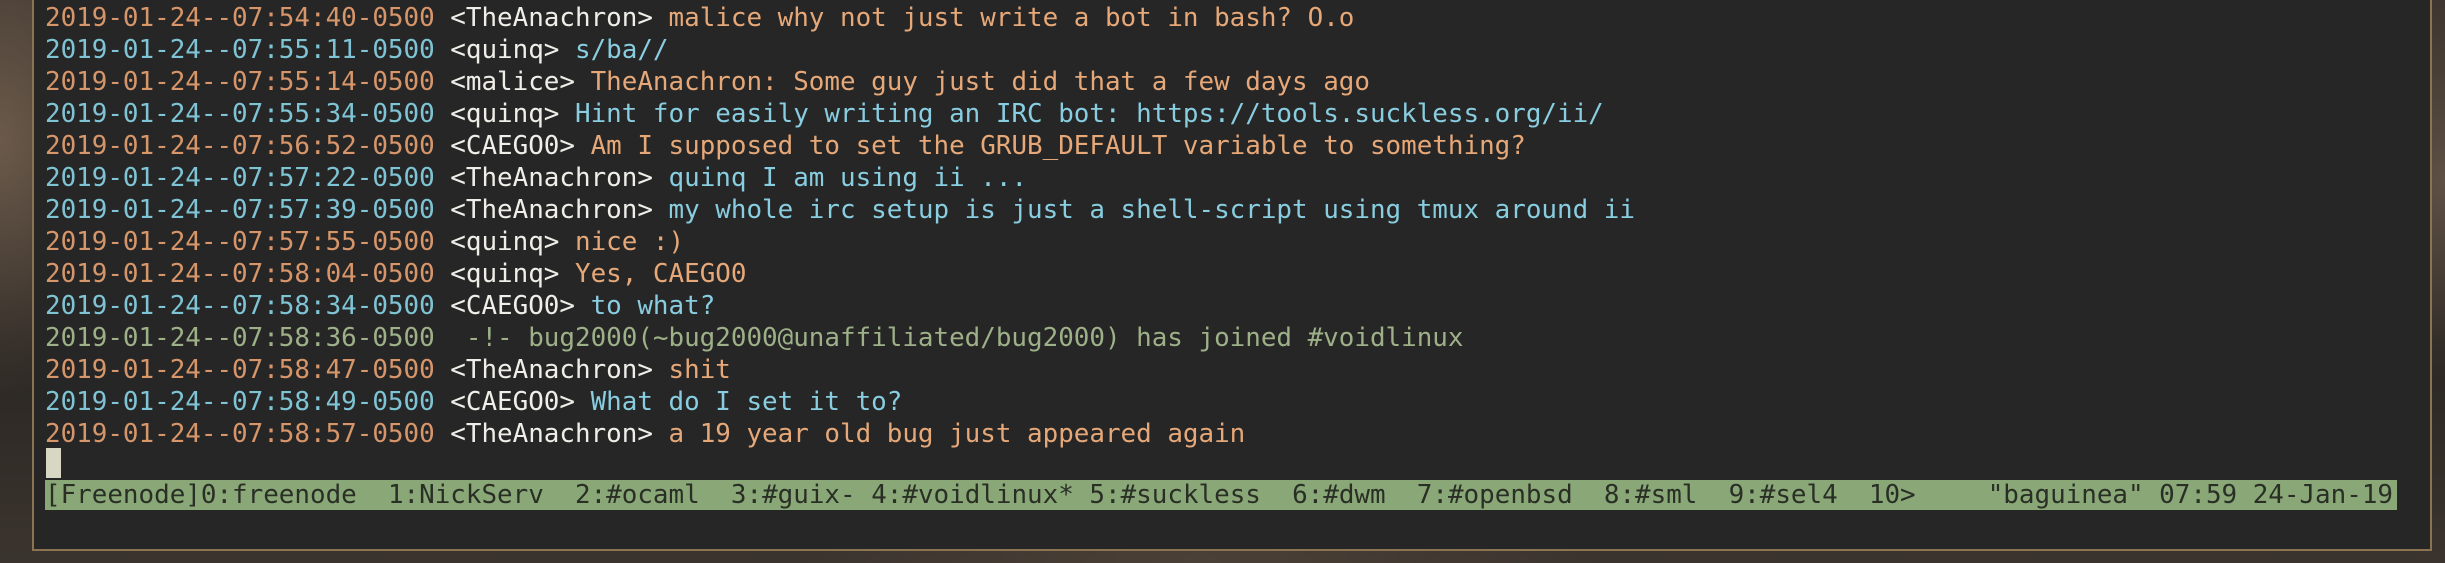 The image size is (2445, 563). What do you see at coordinates (240, 274) in the screenshot?
I see `timestamp: 2019-01-24--07:58:04-0500` at bounding box center [240, 274].